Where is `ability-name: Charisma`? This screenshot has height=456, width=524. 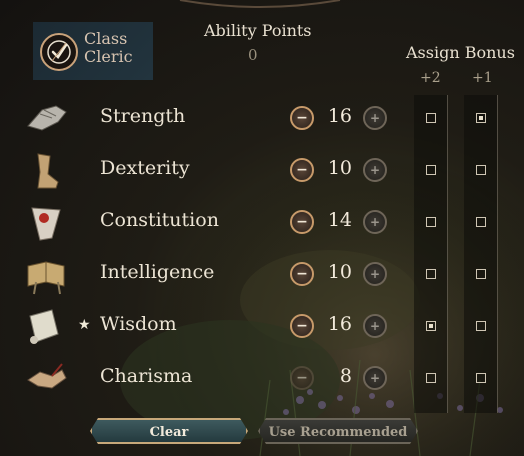 ability-name: Charisma is located at coordinates (146, 376).